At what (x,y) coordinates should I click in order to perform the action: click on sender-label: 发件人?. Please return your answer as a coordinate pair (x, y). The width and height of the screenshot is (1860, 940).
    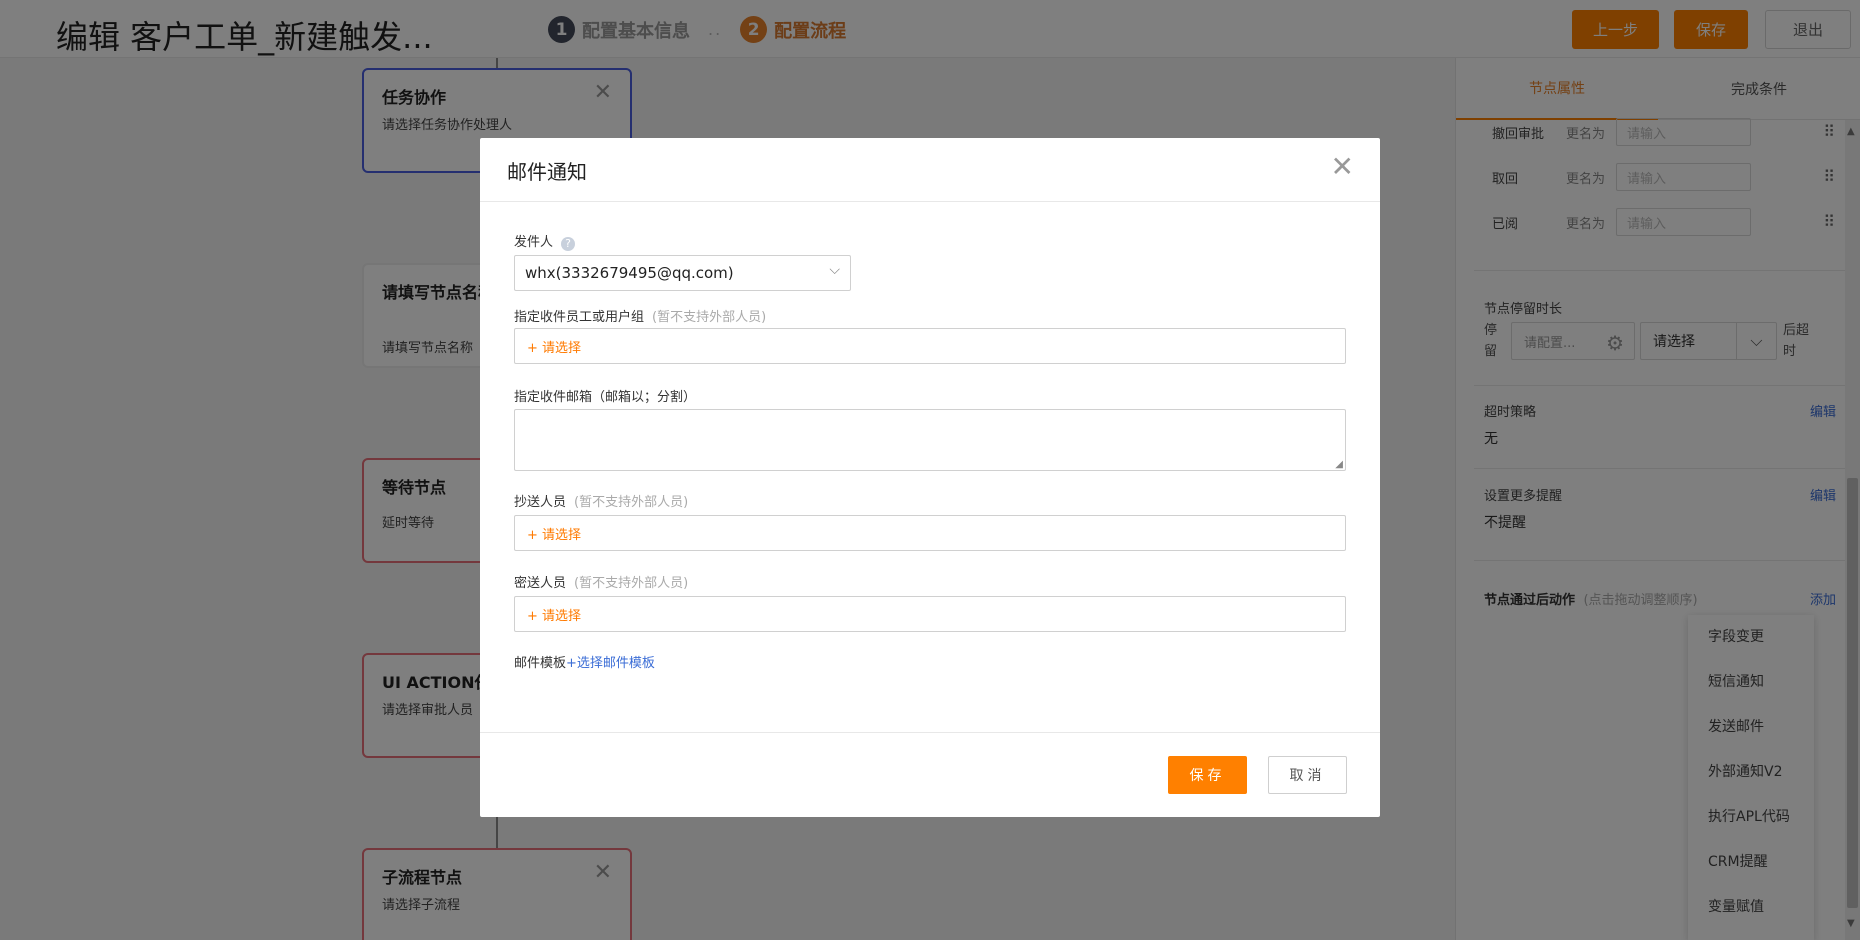
    Looking at the image, I should click on (545, 241).